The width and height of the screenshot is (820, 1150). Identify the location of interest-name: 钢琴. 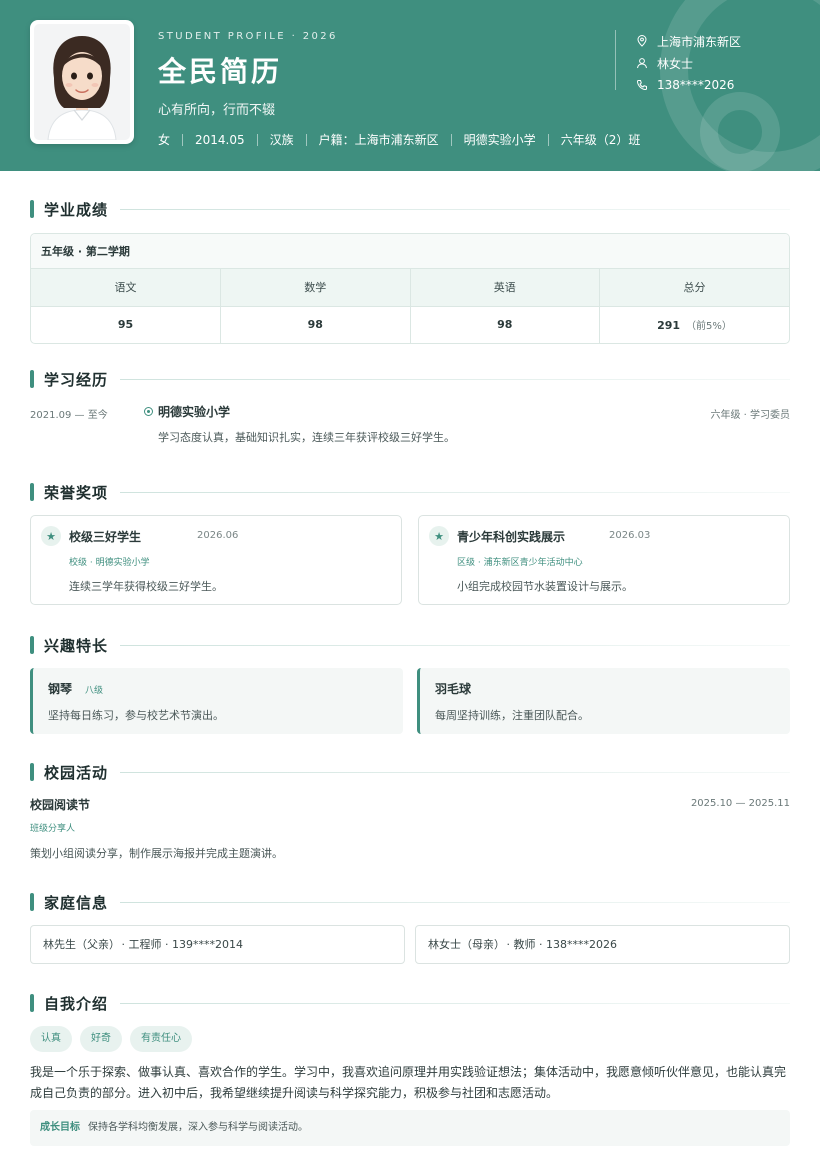
(60, 689).